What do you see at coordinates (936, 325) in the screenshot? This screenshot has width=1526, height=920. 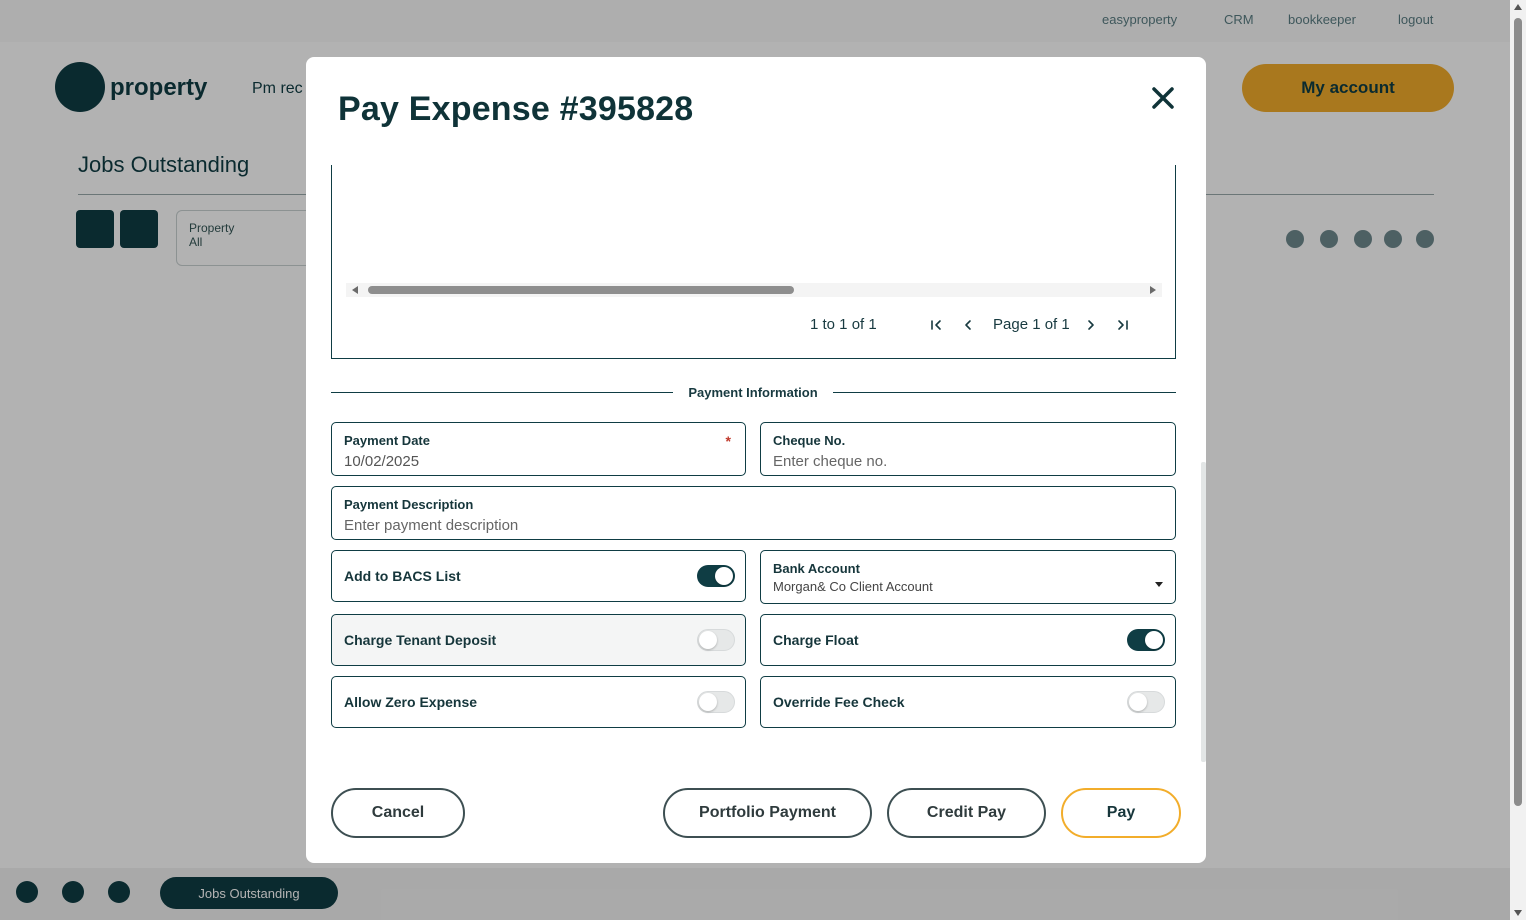 I see `first-page-icon` at bounding box center [936, 325].